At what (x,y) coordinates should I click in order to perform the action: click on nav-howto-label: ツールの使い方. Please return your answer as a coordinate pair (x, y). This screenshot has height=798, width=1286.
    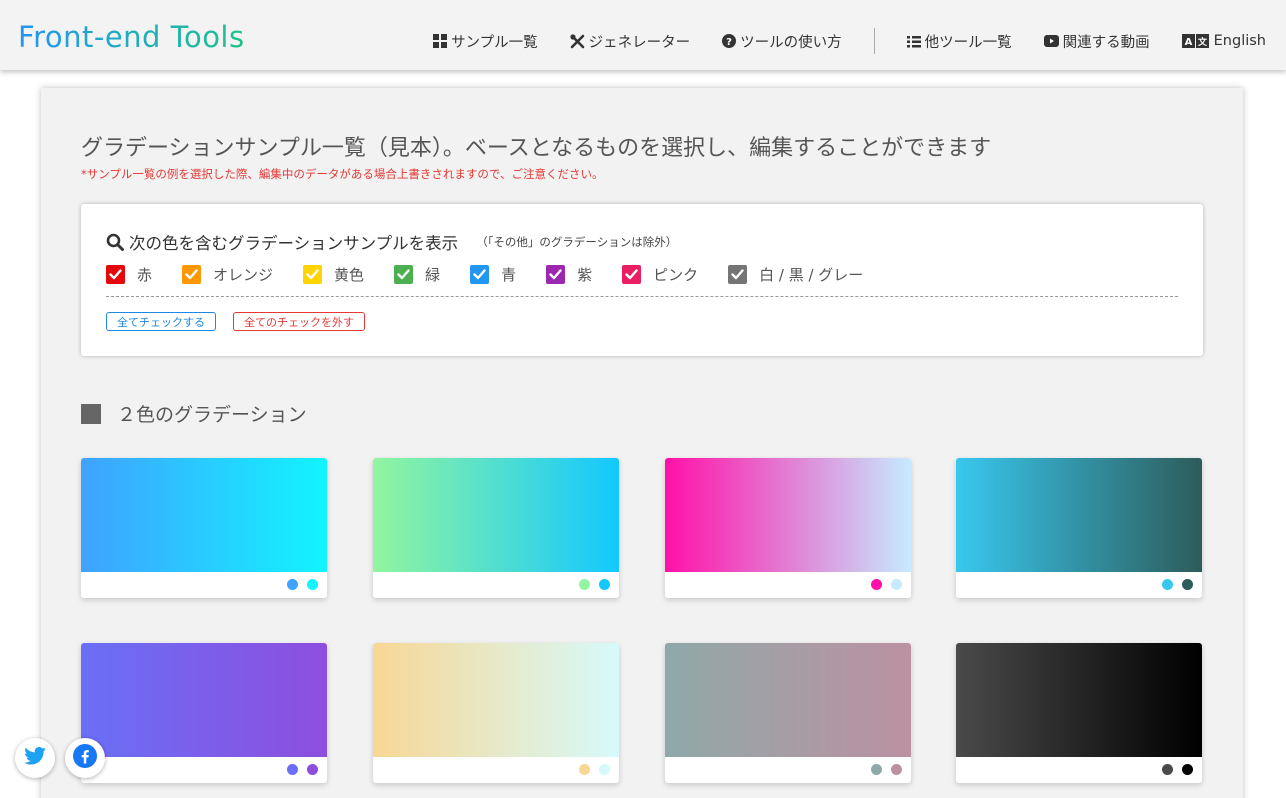
    Looking at the image, I should click on (791, 42).